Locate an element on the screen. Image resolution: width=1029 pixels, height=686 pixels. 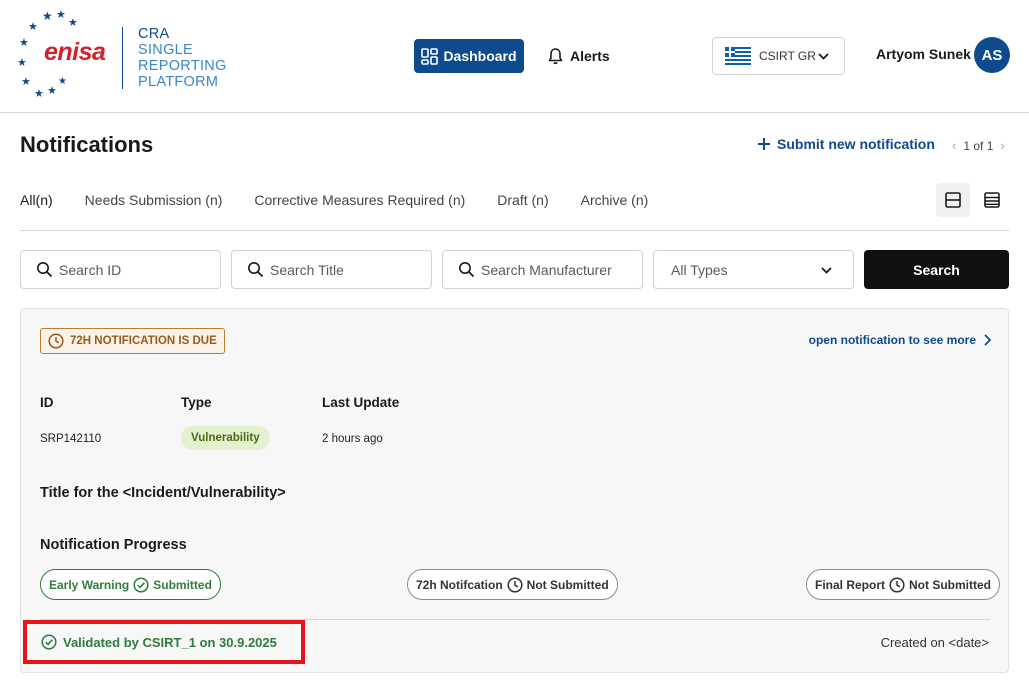
tab-draft: Draft (n) is located at coordinates (522, 200).